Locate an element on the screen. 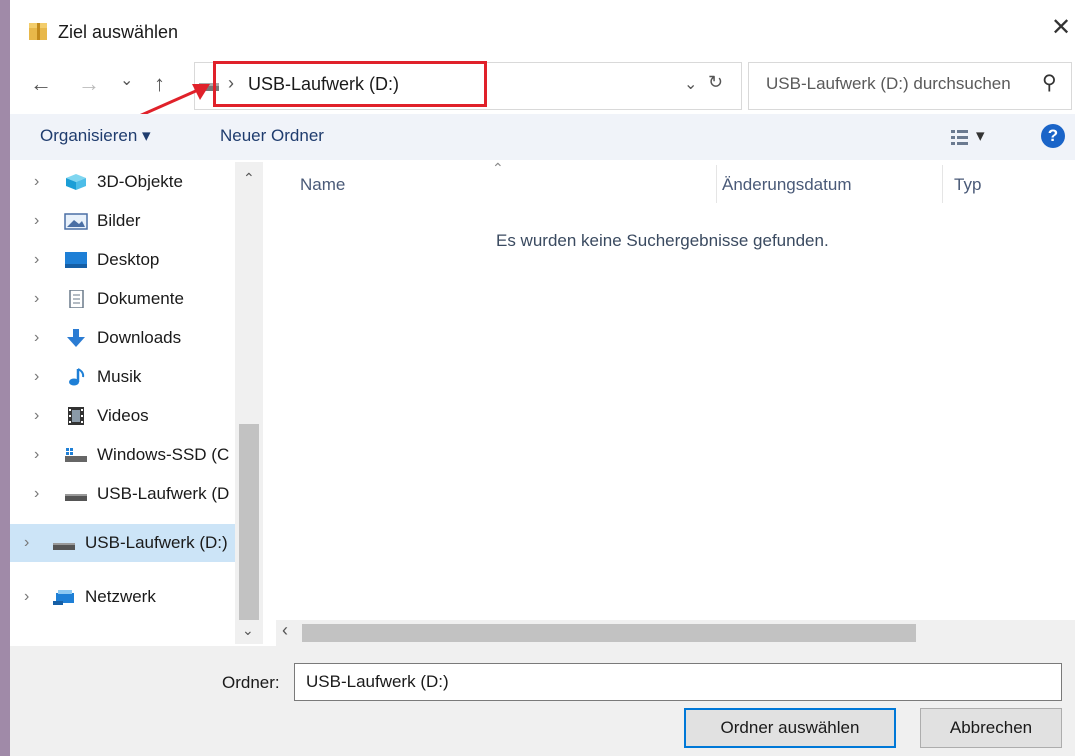 Image resolution: width=1075 pixels, height=756 pixels. sidebar-item-label: Downloads is located at coordinates (139, 337).